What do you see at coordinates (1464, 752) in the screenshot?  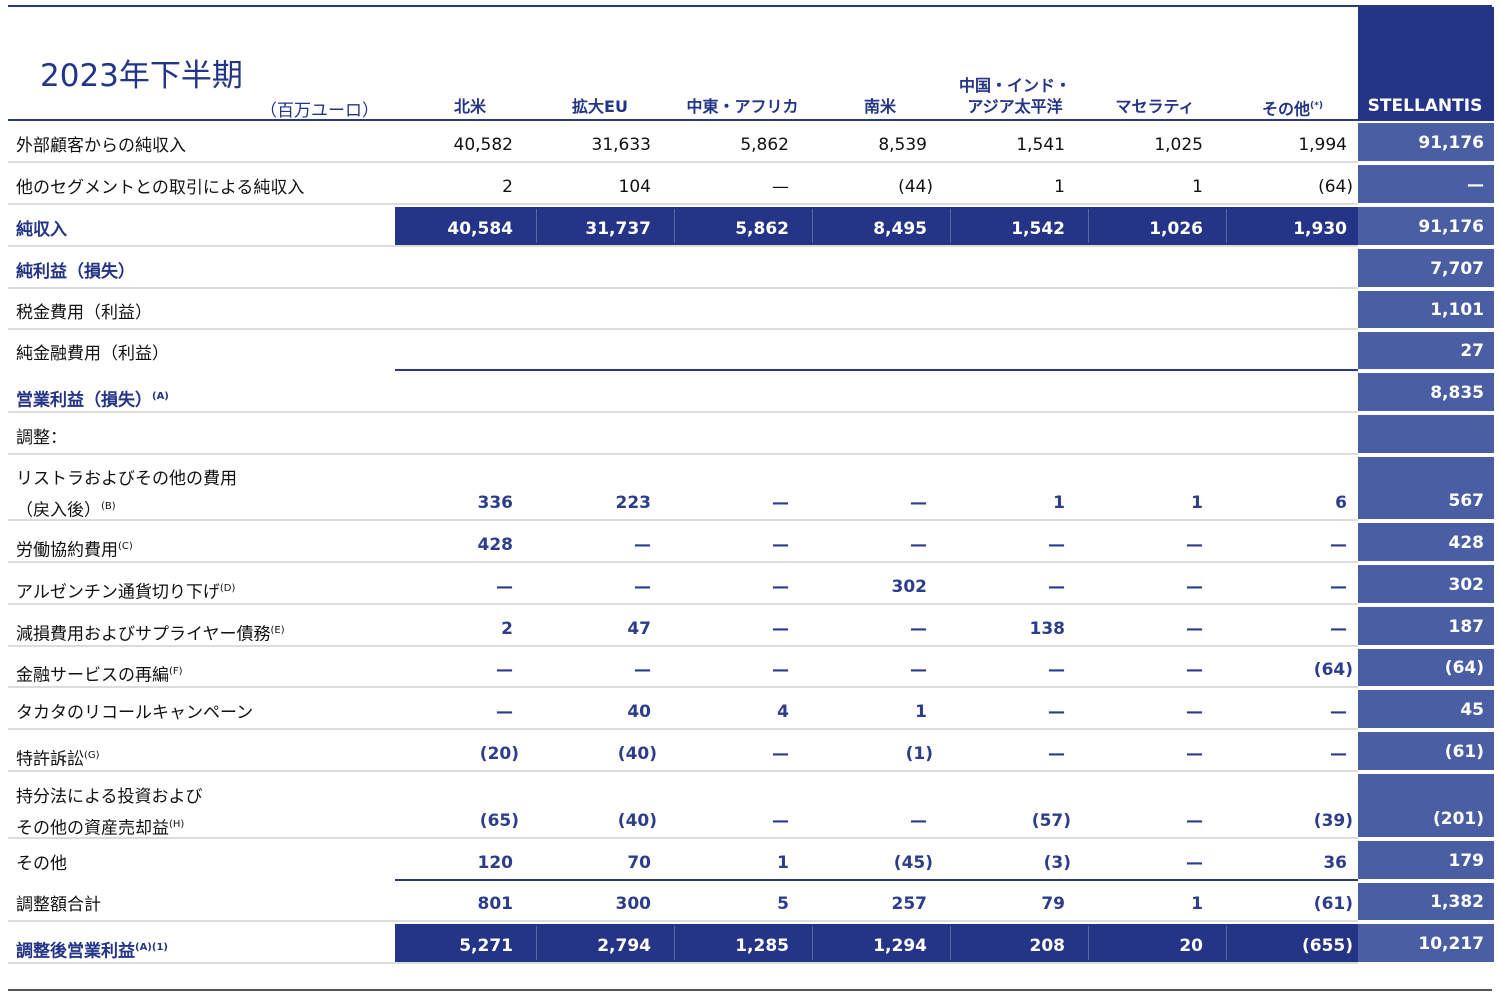 I see `stellantis-value: (61)` at bounding box center [1464, 752].